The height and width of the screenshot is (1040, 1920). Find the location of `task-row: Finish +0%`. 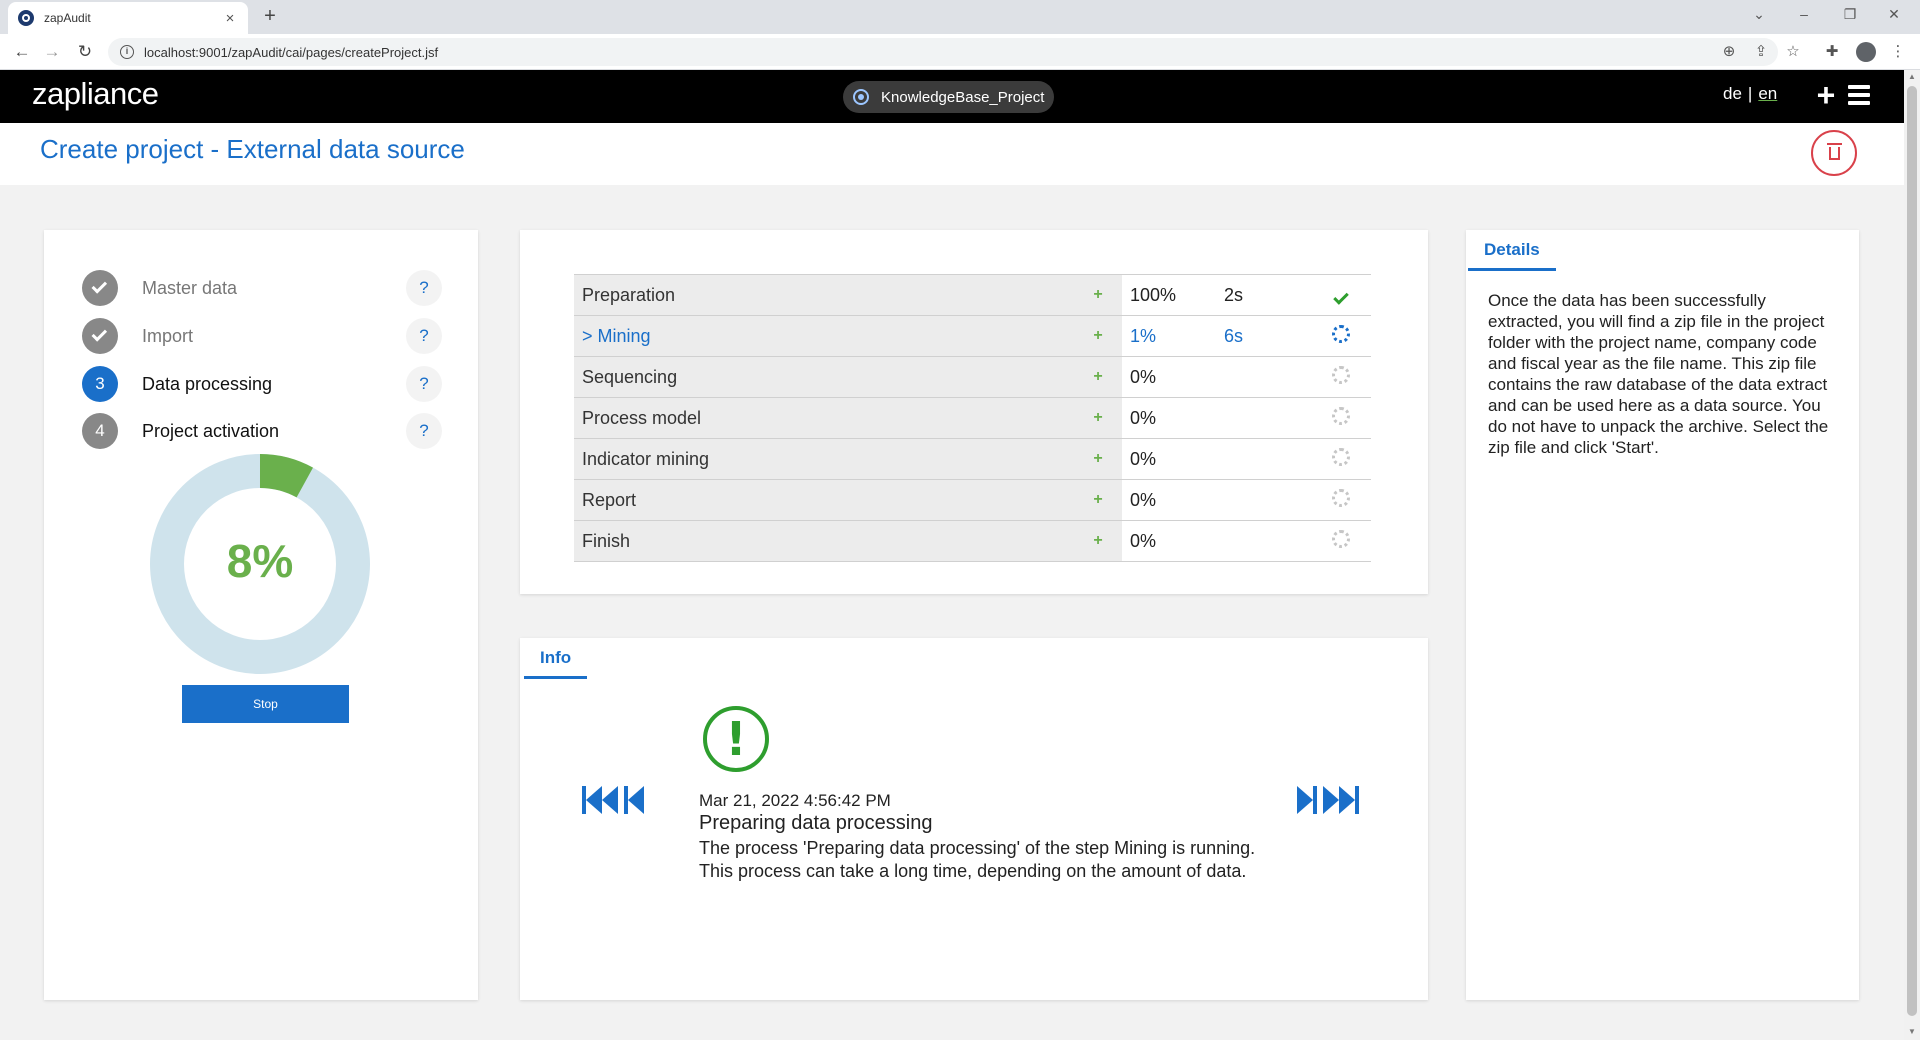

task-row: Finish +0% is located at coordinates (972, 541).